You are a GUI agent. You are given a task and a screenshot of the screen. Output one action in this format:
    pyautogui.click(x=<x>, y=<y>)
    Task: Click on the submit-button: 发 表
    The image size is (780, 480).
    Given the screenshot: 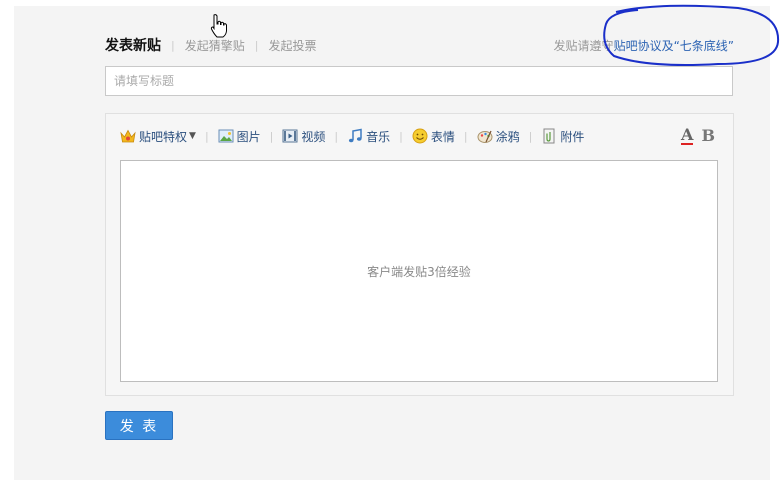 What is the action you would take?
    pyautogui.click(x=139, y=425)
    